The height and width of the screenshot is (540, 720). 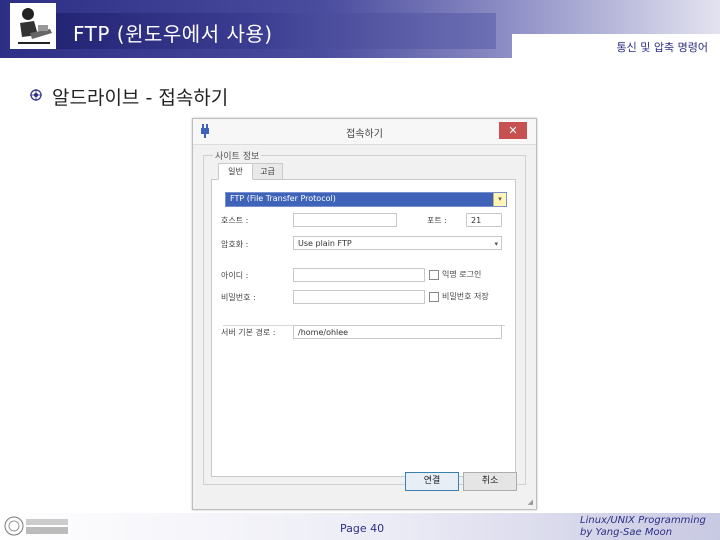 What do you see at coordinates (36, 95) in the screenshot?
I see `bullet-gear-icon` at bounding box center [36, 95].